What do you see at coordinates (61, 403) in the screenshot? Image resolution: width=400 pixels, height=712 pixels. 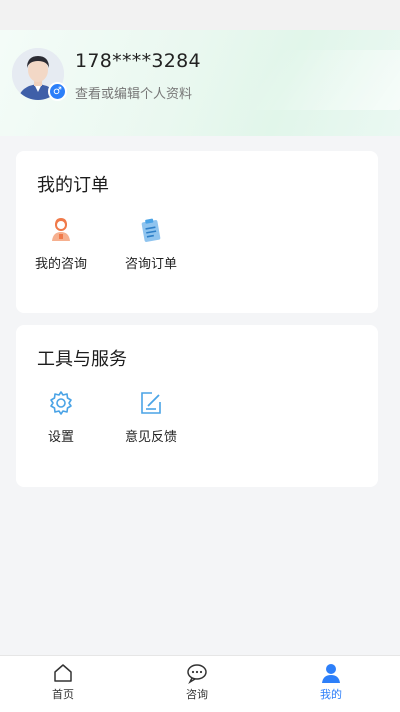 I see `gear-icon` at bounding box center [61, 403].